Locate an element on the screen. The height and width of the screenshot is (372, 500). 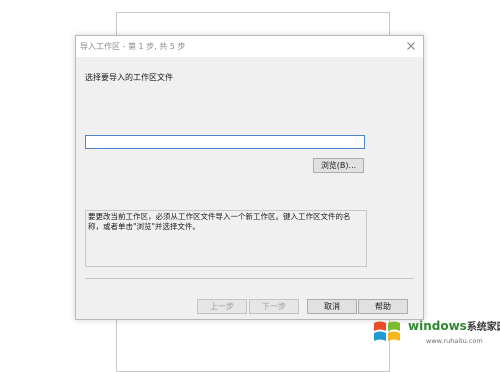
workspace-file-path-input is located at coordinates (225, 142).